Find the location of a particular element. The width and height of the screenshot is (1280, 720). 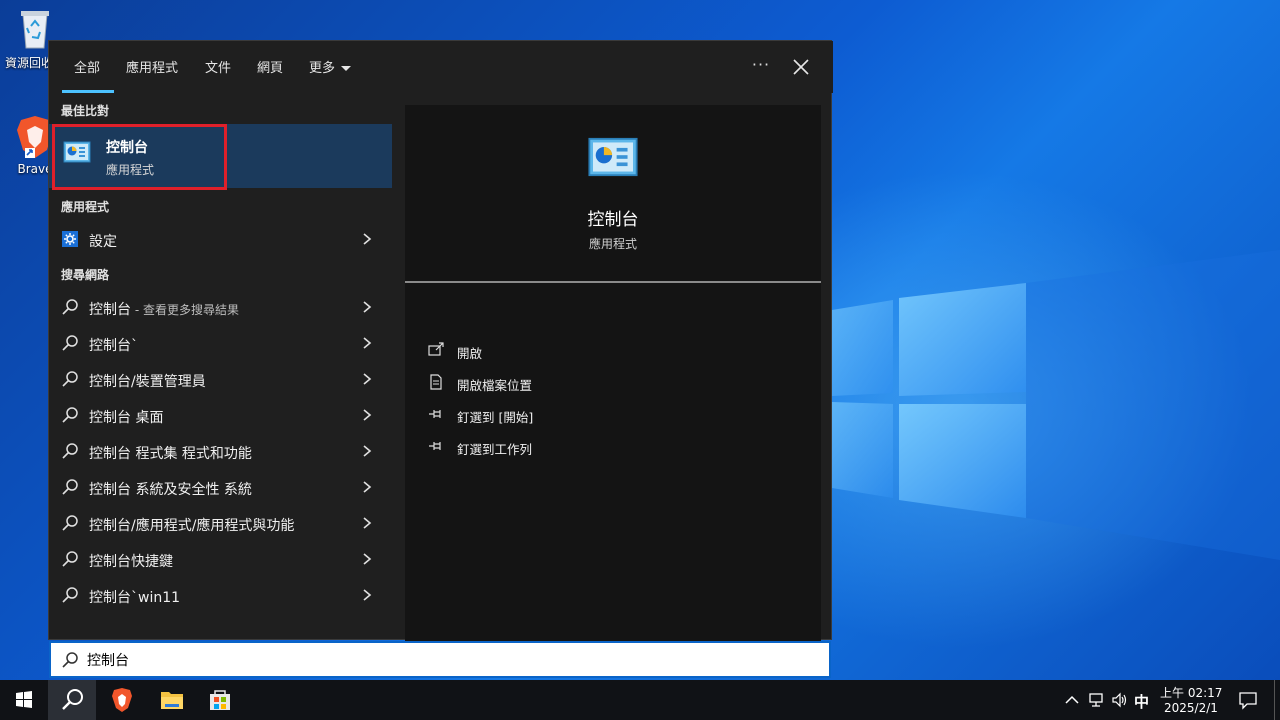

section-apps: 應用程式 is located at coordinates (85, 207).